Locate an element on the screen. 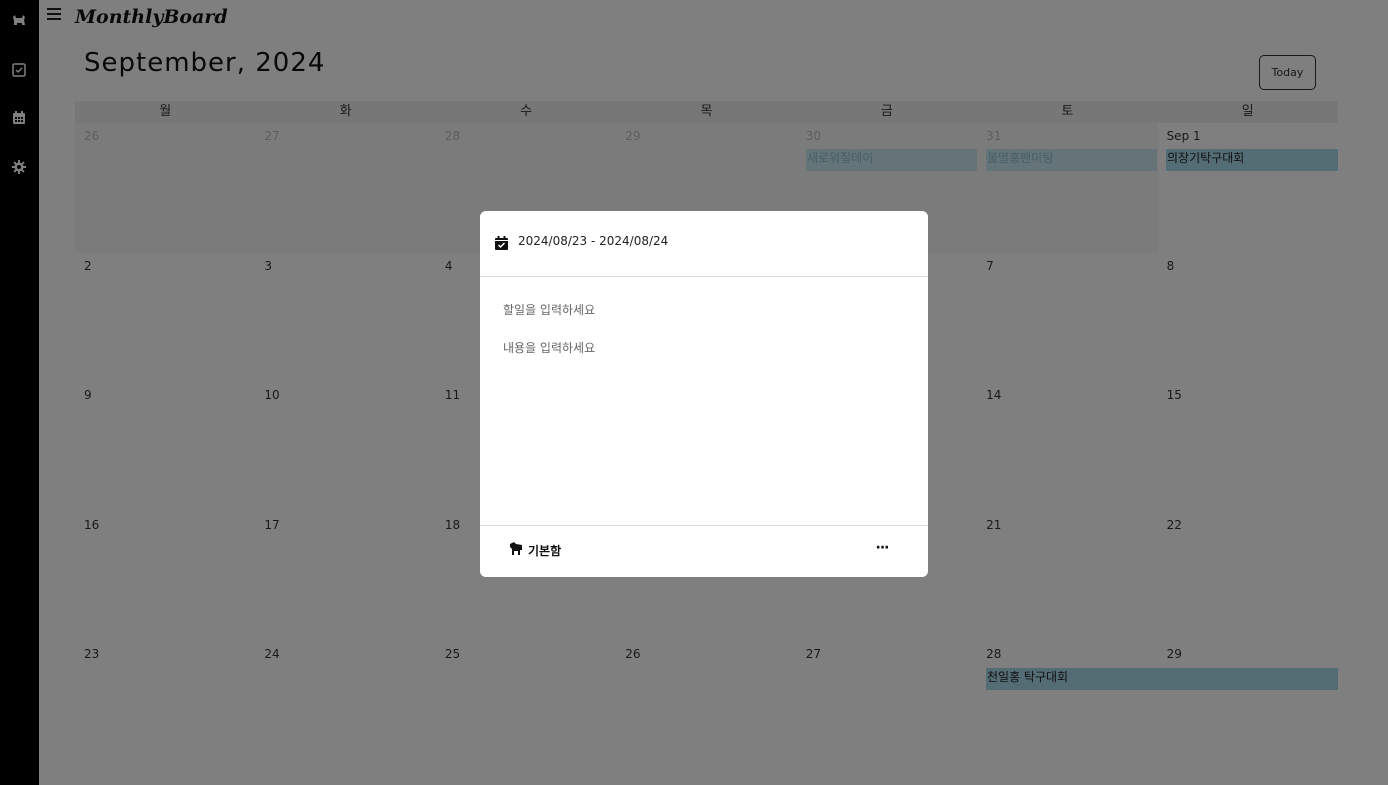 The height and width of the screenshot is (785, 1388). modal-footer: 기본함 ··· is located at coordinates (704, 551).